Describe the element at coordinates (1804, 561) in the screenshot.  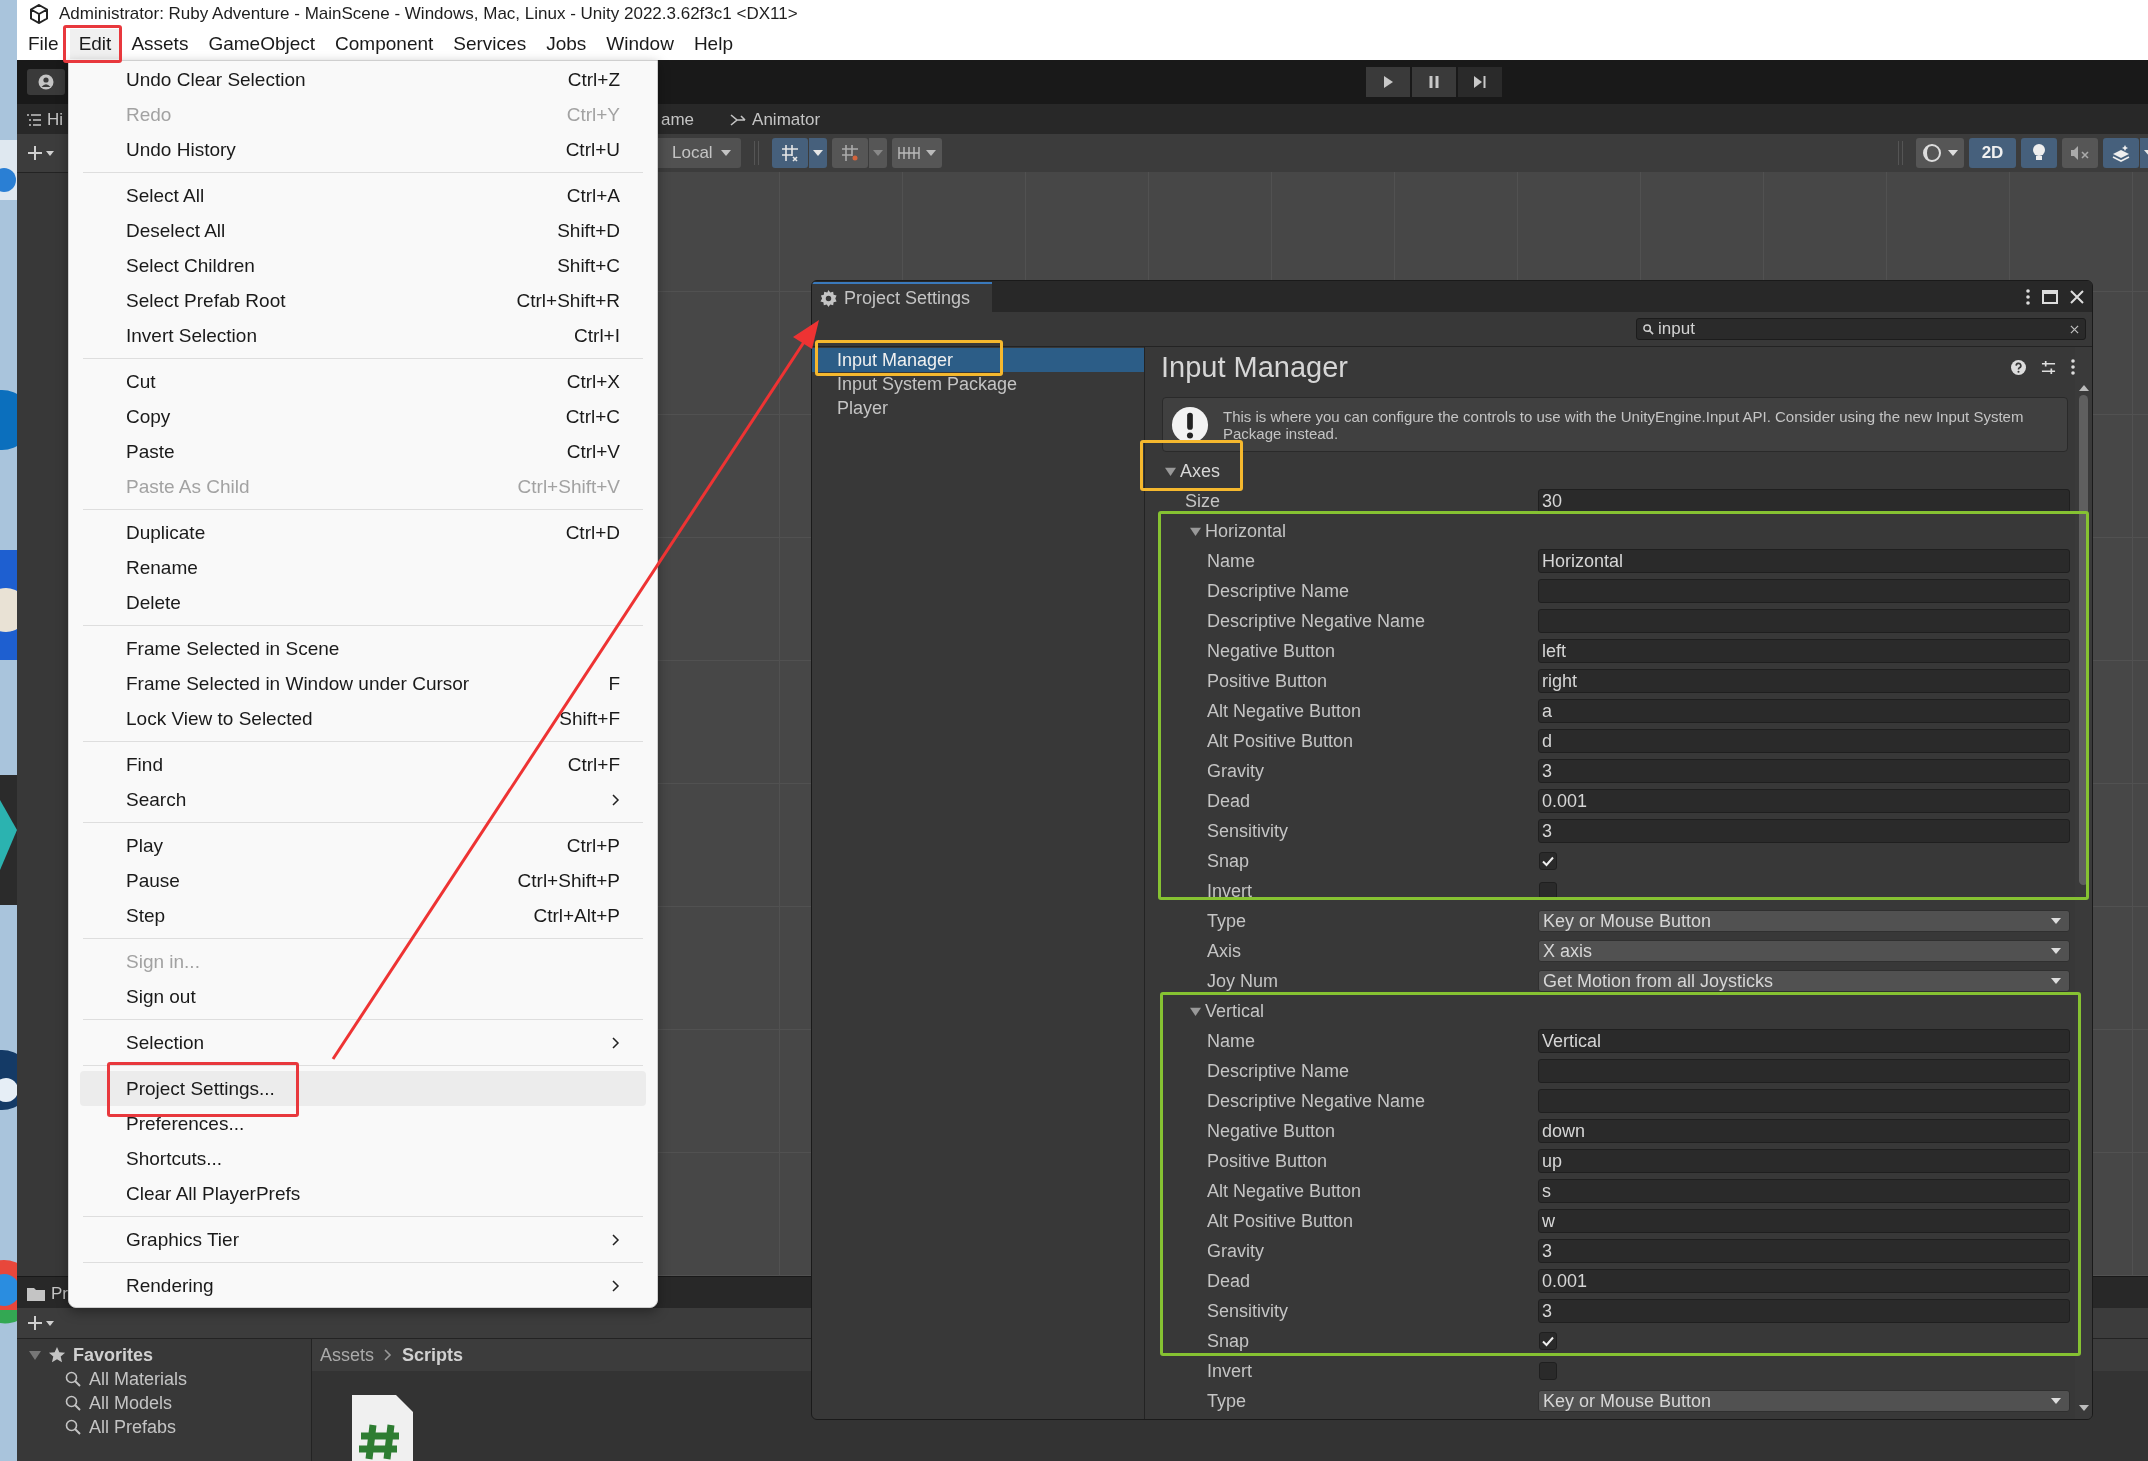
I see `text-field: Horizontal` at that location.